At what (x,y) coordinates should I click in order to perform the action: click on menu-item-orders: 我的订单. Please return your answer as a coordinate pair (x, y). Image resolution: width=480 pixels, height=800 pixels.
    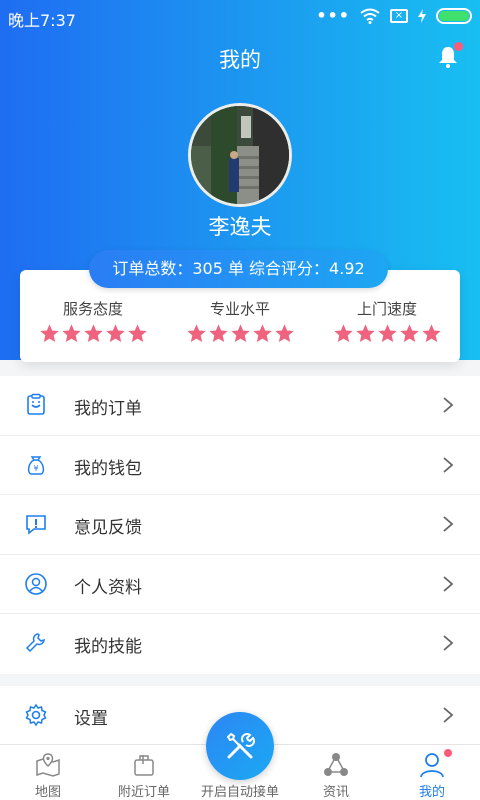
    Looking at the image, I should click on (240, 406).